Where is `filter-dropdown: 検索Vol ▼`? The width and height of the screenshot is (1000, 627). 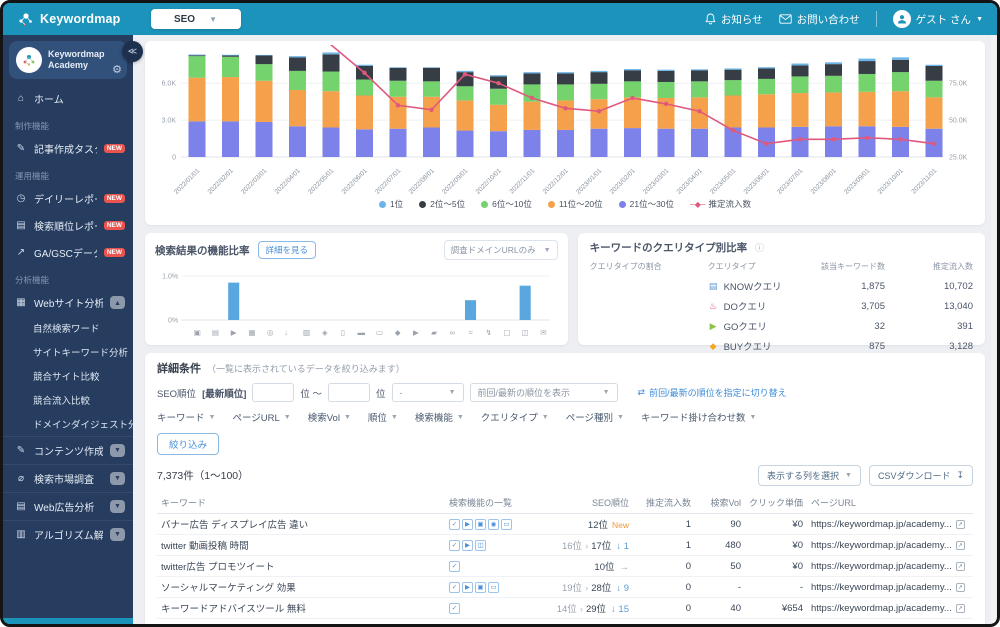
filter-dropdown: 検索Vol ▼ is located at coordinates (329, 417).